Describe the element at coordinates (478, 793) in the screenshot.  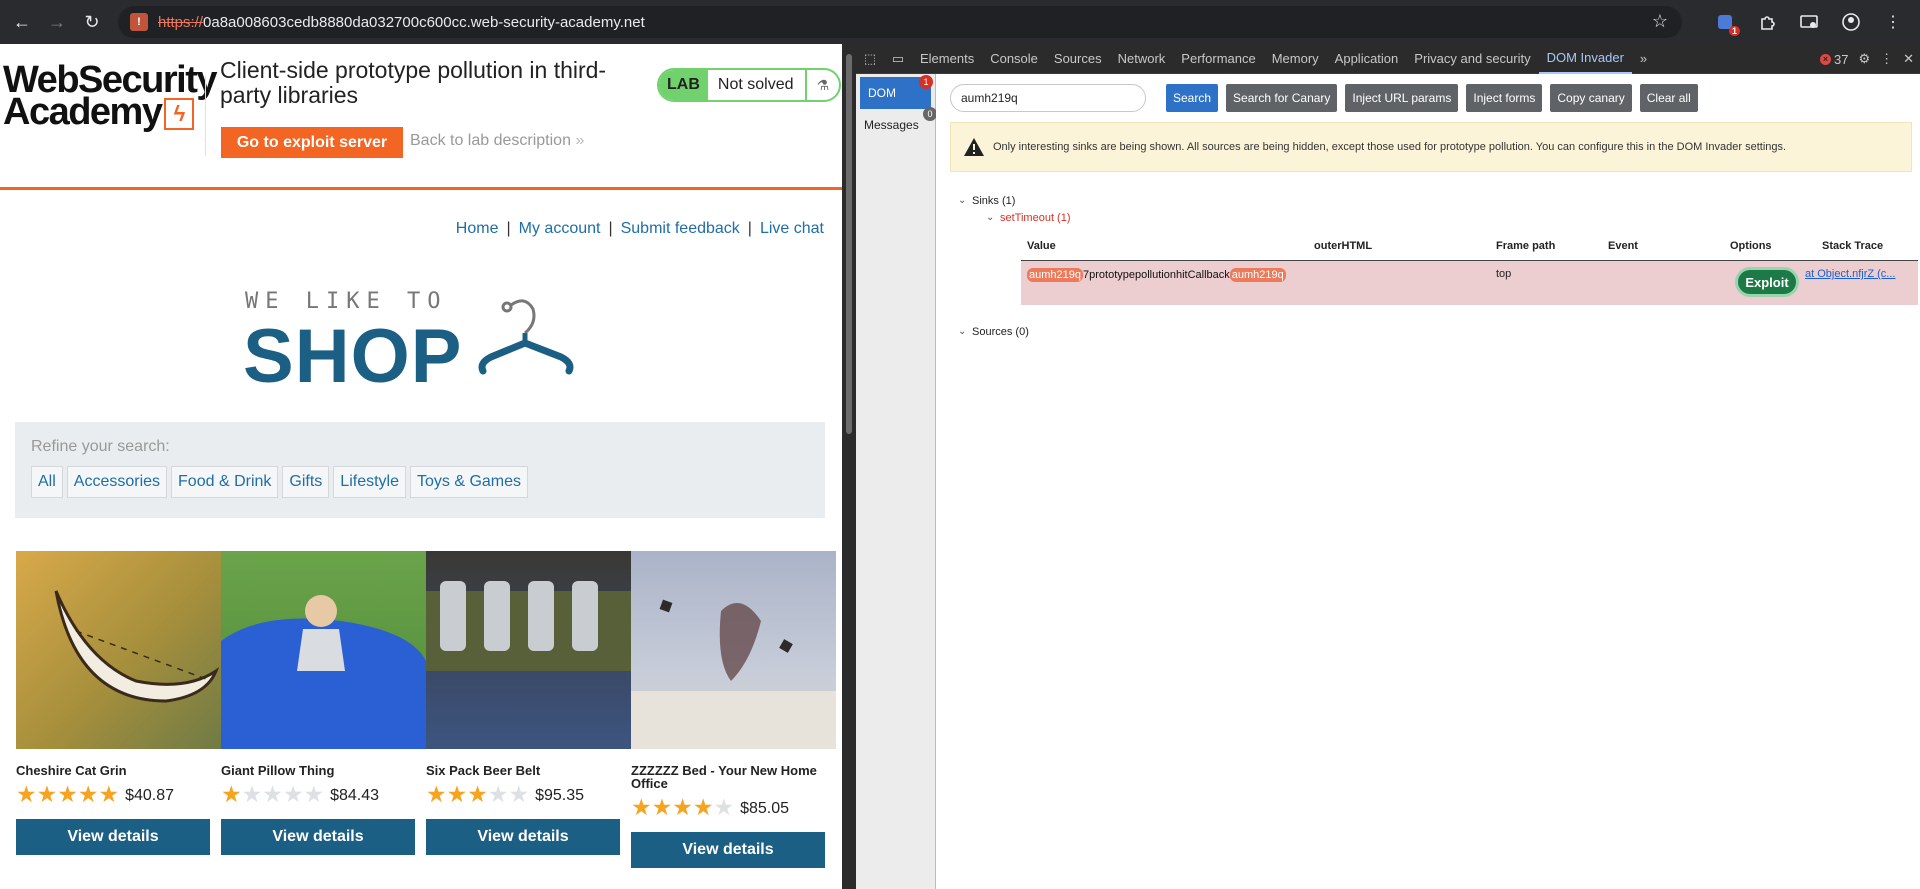
I see `star-rating: ★★★★★` at that location.